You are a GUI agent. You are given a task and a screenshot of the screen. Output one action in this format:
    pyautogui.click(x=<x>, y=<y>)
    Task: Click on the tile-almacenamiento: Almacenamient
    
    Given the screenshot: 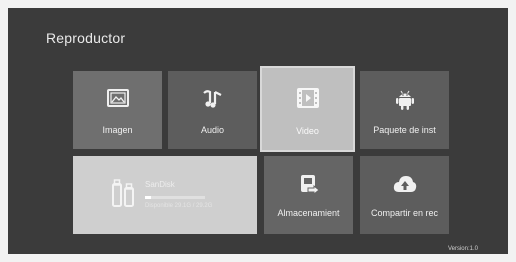 What is the action you would take?
    pyautogui.click(x=308, y=195)
    